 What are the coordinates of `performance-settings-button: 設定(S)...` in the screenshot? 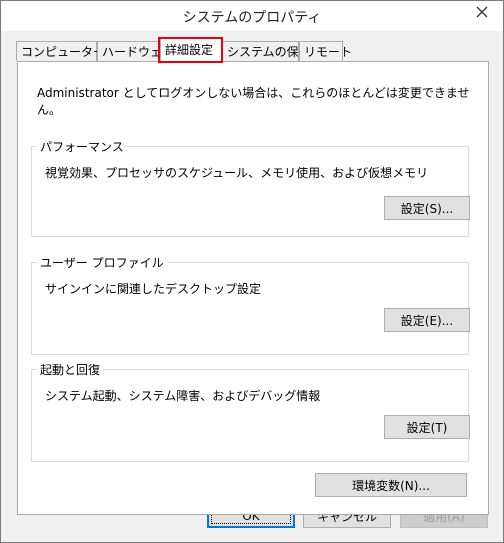 It's located at (427, 208).